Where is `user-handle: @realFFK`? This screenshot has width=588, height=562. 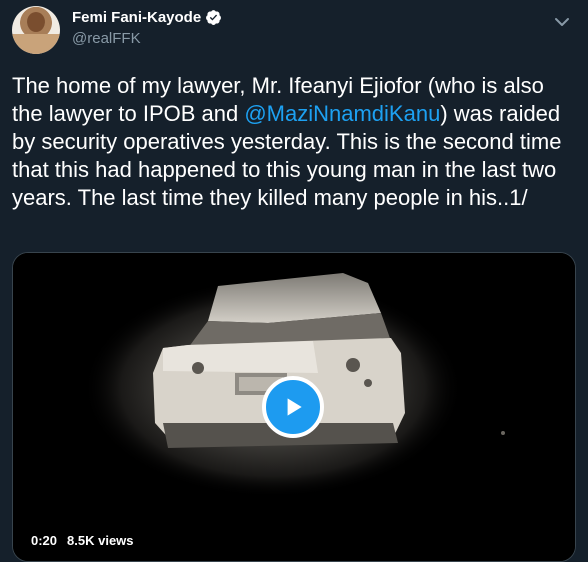
user-handle: @realFFK is located at coordinates (106, 38).